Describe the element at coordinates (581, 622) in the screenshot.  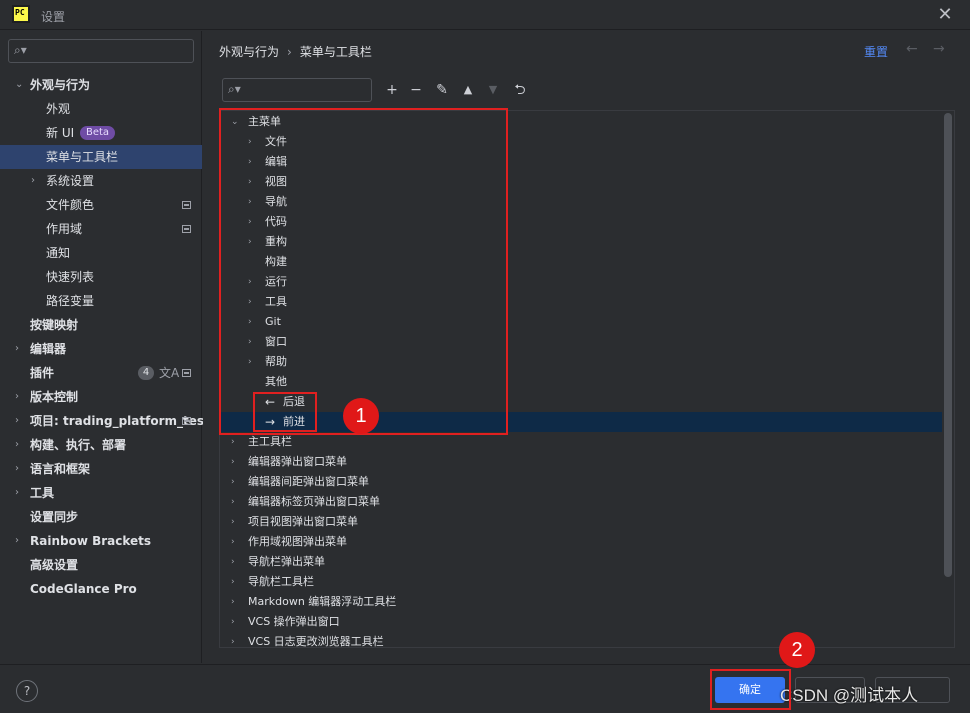
I see `menu-tree-row: › VCS 操作弹出窗口` at that location.